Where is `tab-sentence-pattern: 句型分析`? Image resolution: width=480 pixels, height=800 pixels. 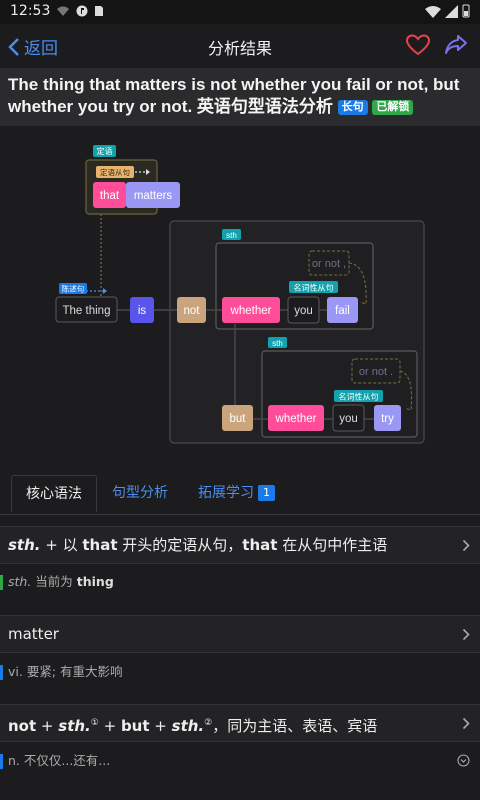 tab-sentence-pattern: 句型分析 is located at coordinates (140, 493).